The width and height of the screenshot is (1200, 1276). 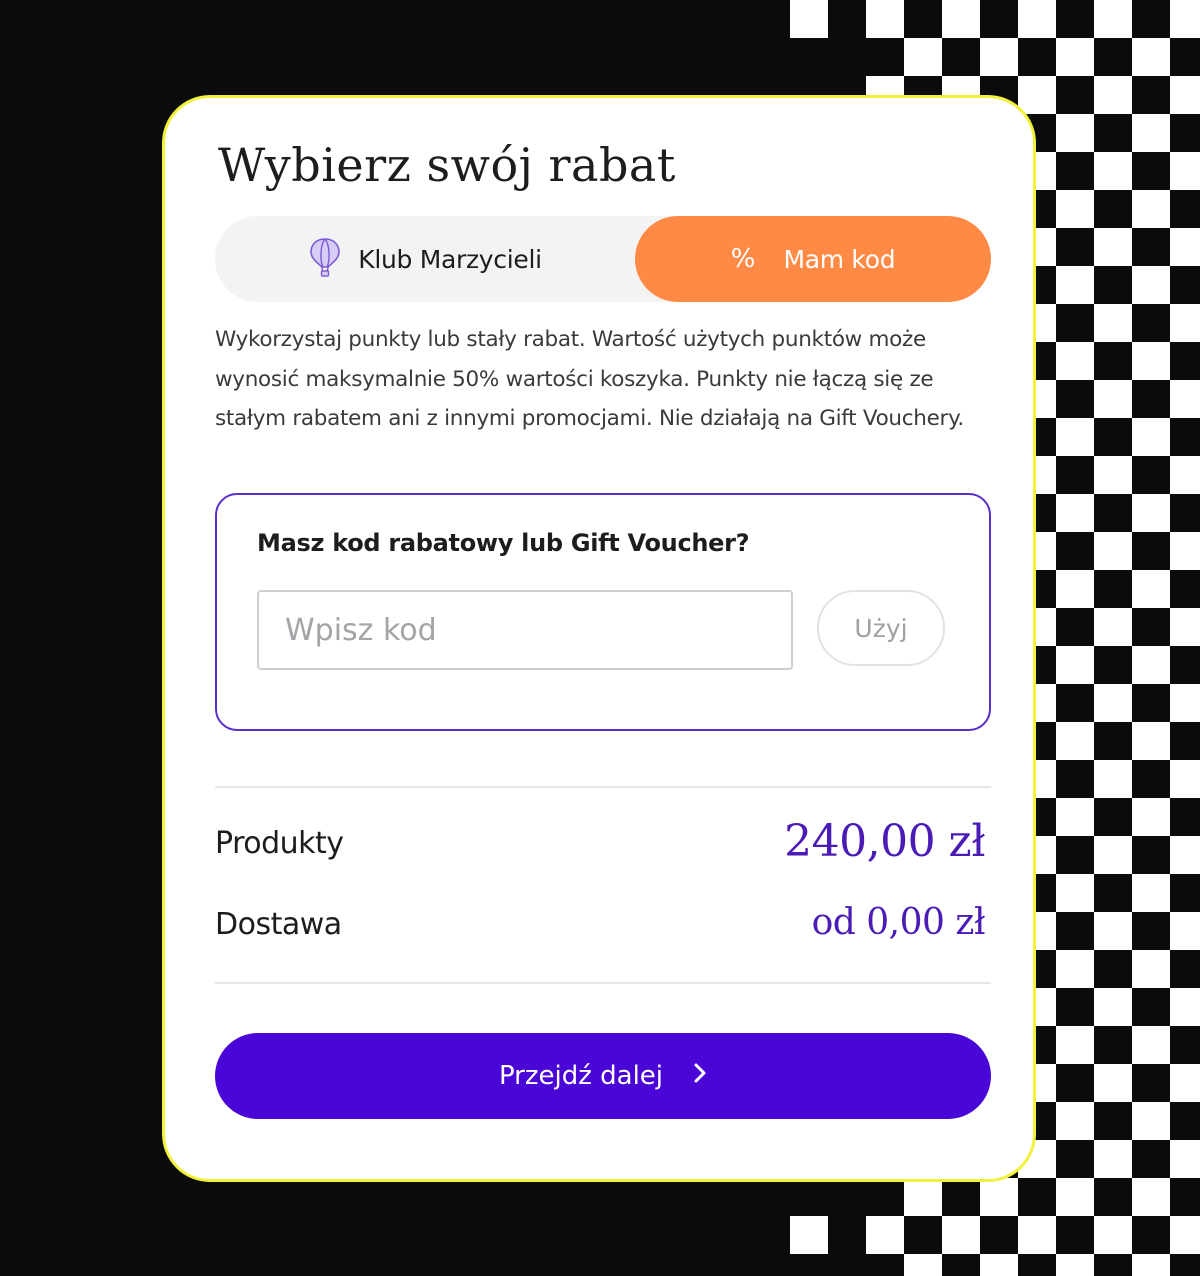 I want to click on products-price: 240,00 zł, so click(x=884, y=841).